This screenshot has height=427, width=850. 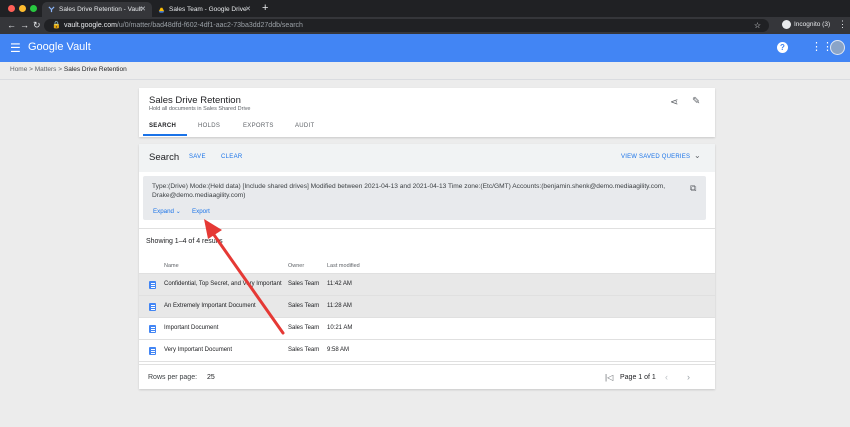 What do you see at coordinates (161, 10) in the screenshot?
I see `drive-favicon-icon` at bounding box center [161, 10].